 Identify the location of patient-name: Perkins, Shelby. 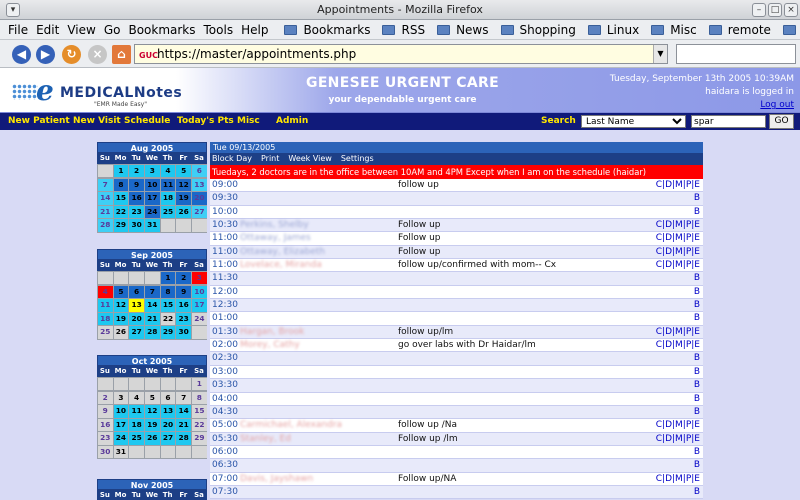
(274, 225).